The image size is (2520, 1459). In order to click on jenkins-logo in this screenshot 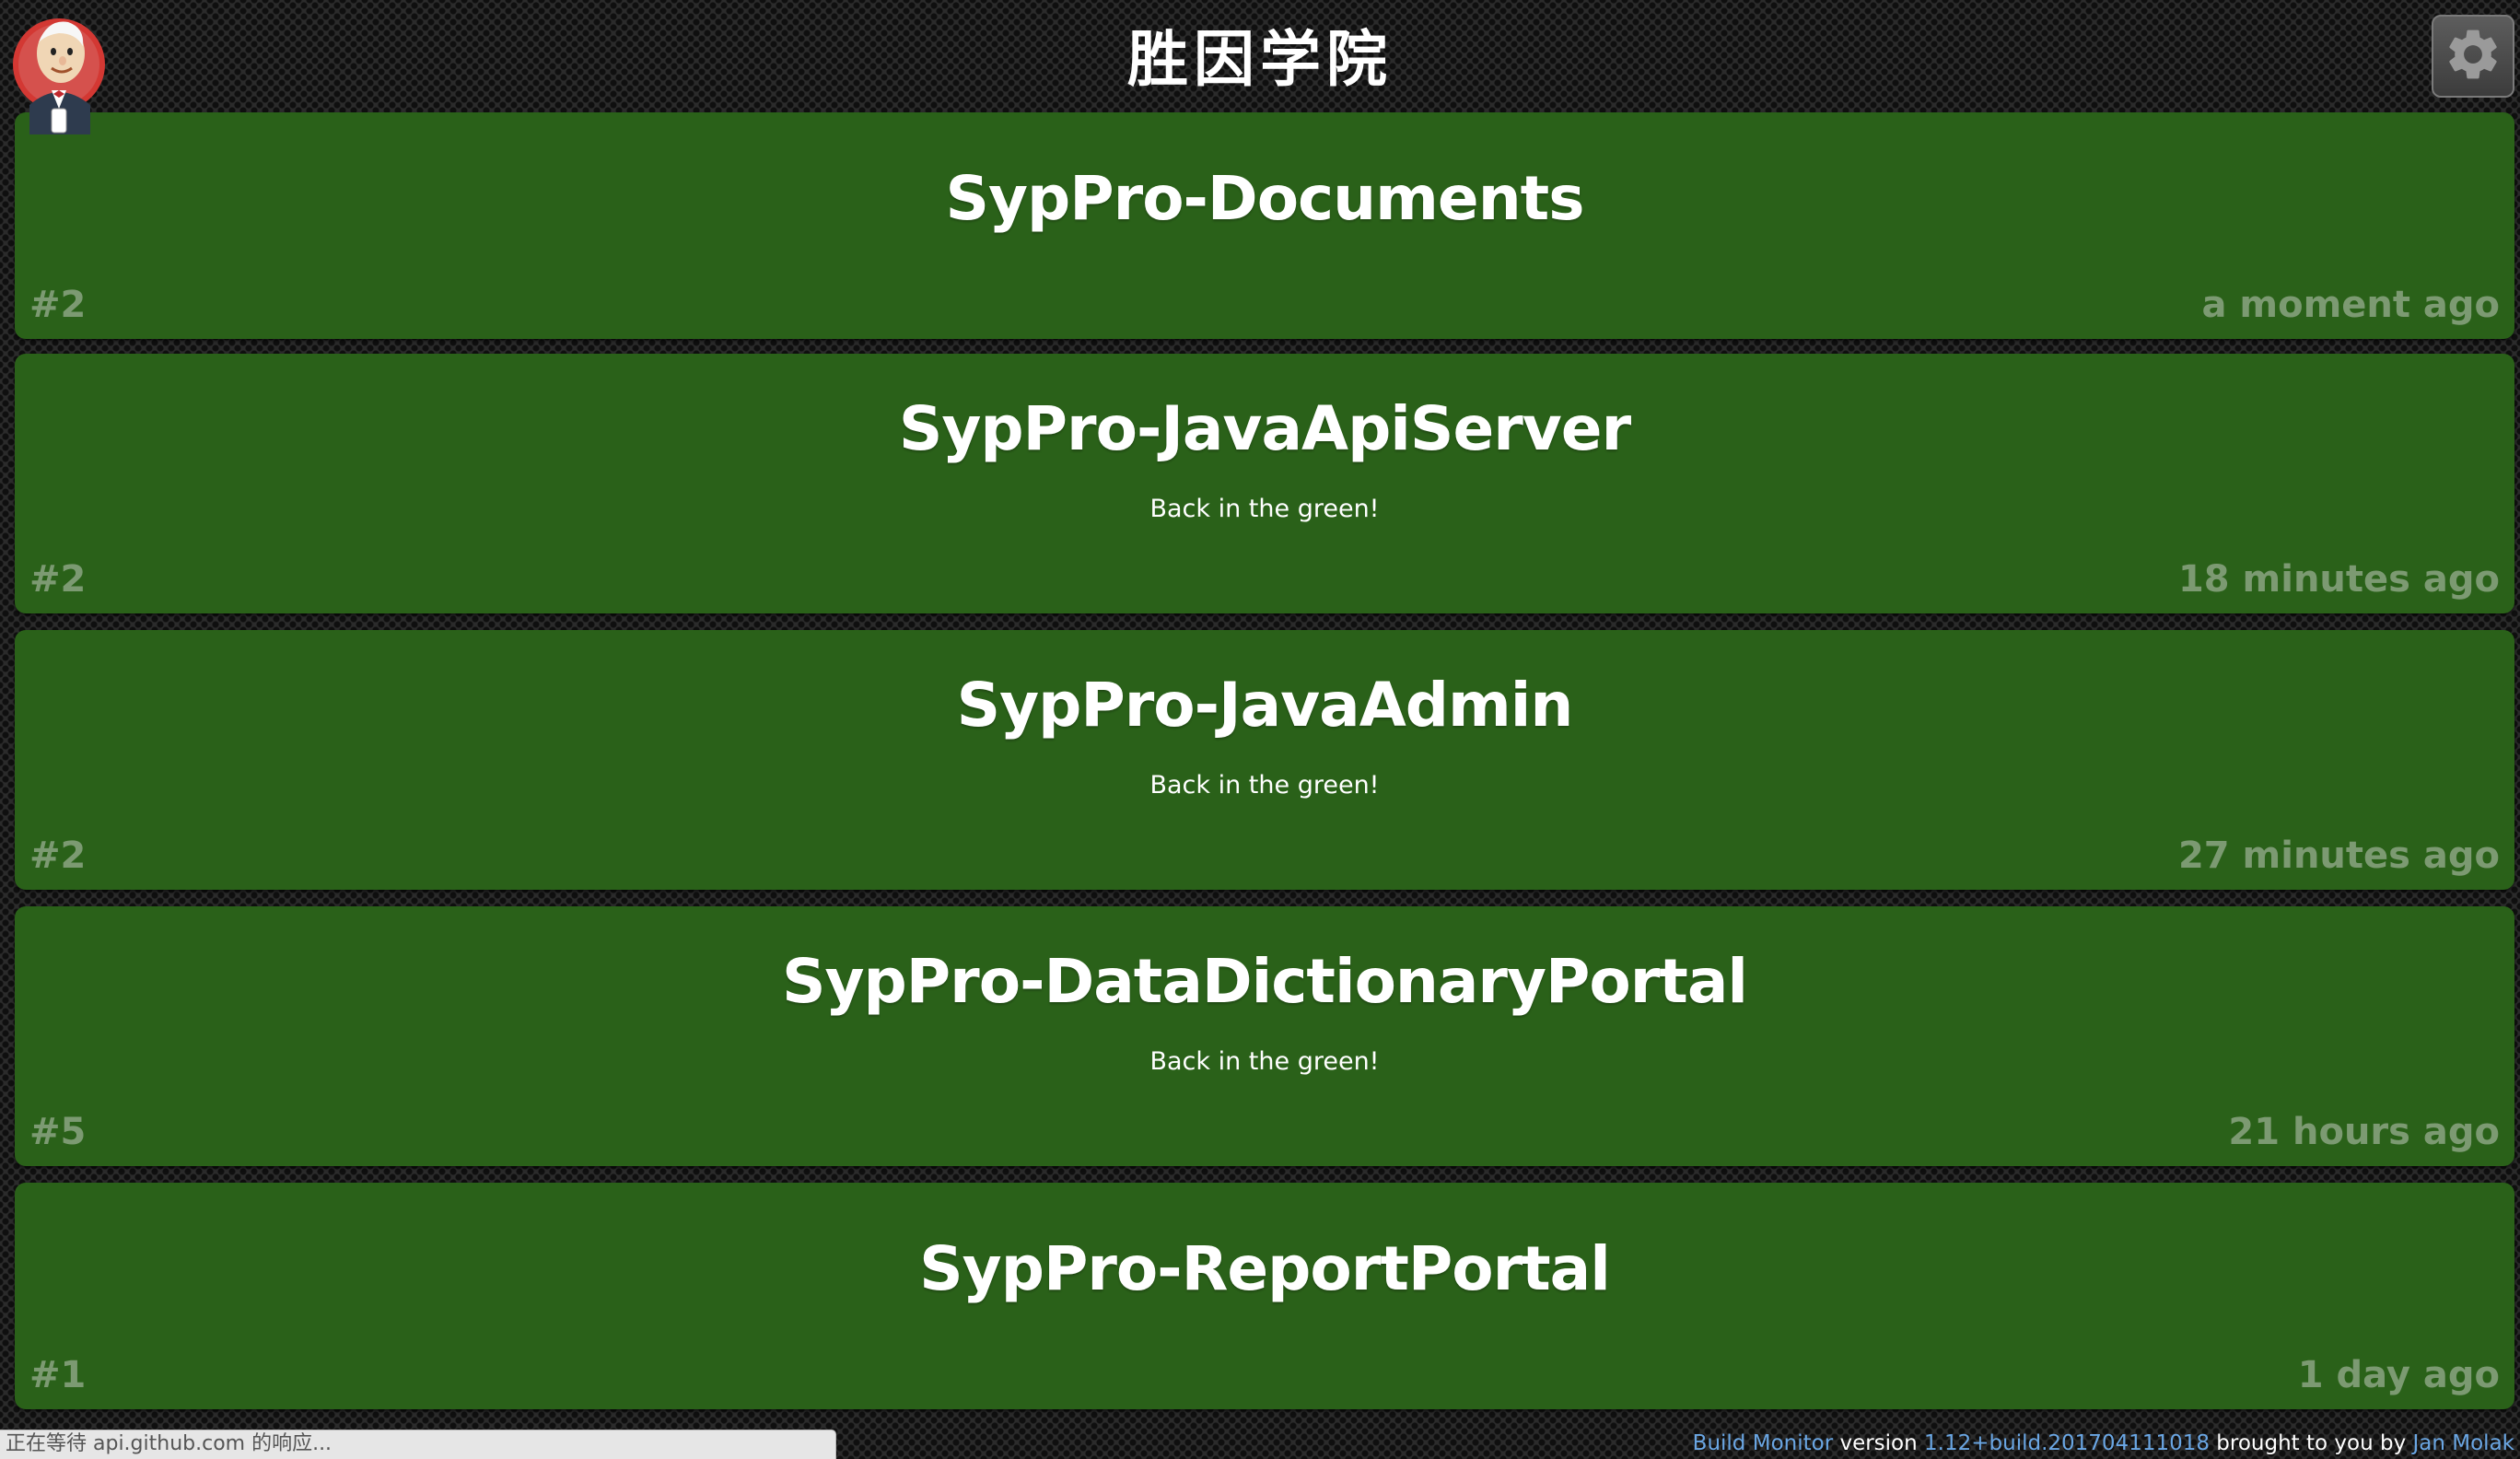, I will do `click(59, 70)`.